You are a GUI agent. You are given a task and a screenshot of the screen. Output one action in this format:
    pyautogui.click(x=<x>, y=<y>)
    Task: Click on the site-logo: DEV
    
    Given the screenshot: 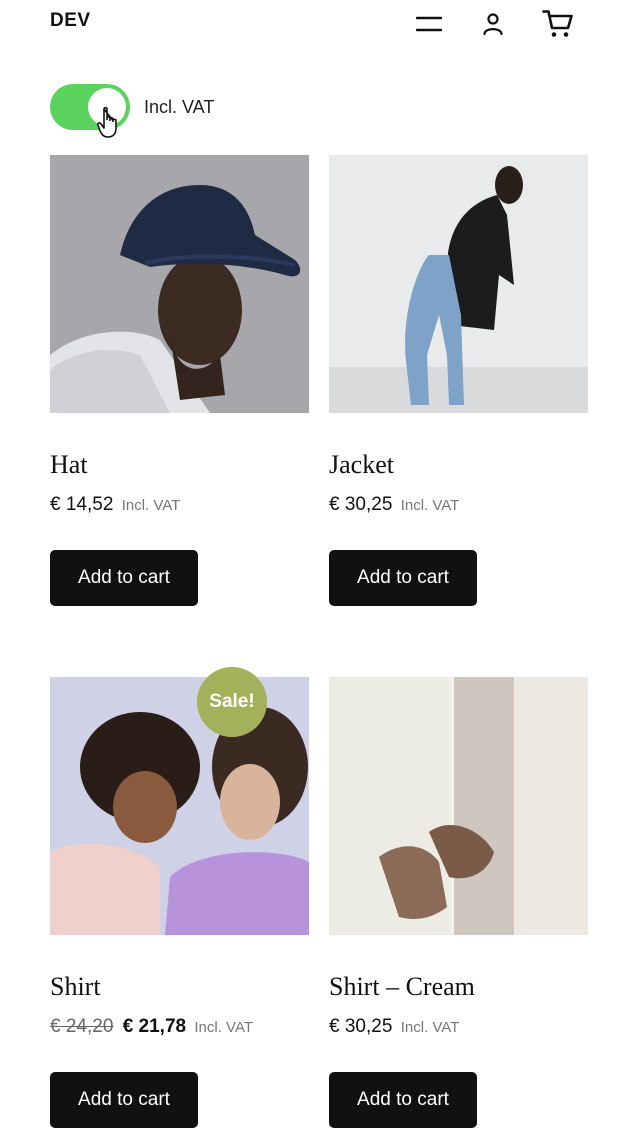 What is the action you would take?
    pyautogui.click(x=70, y=21)
    